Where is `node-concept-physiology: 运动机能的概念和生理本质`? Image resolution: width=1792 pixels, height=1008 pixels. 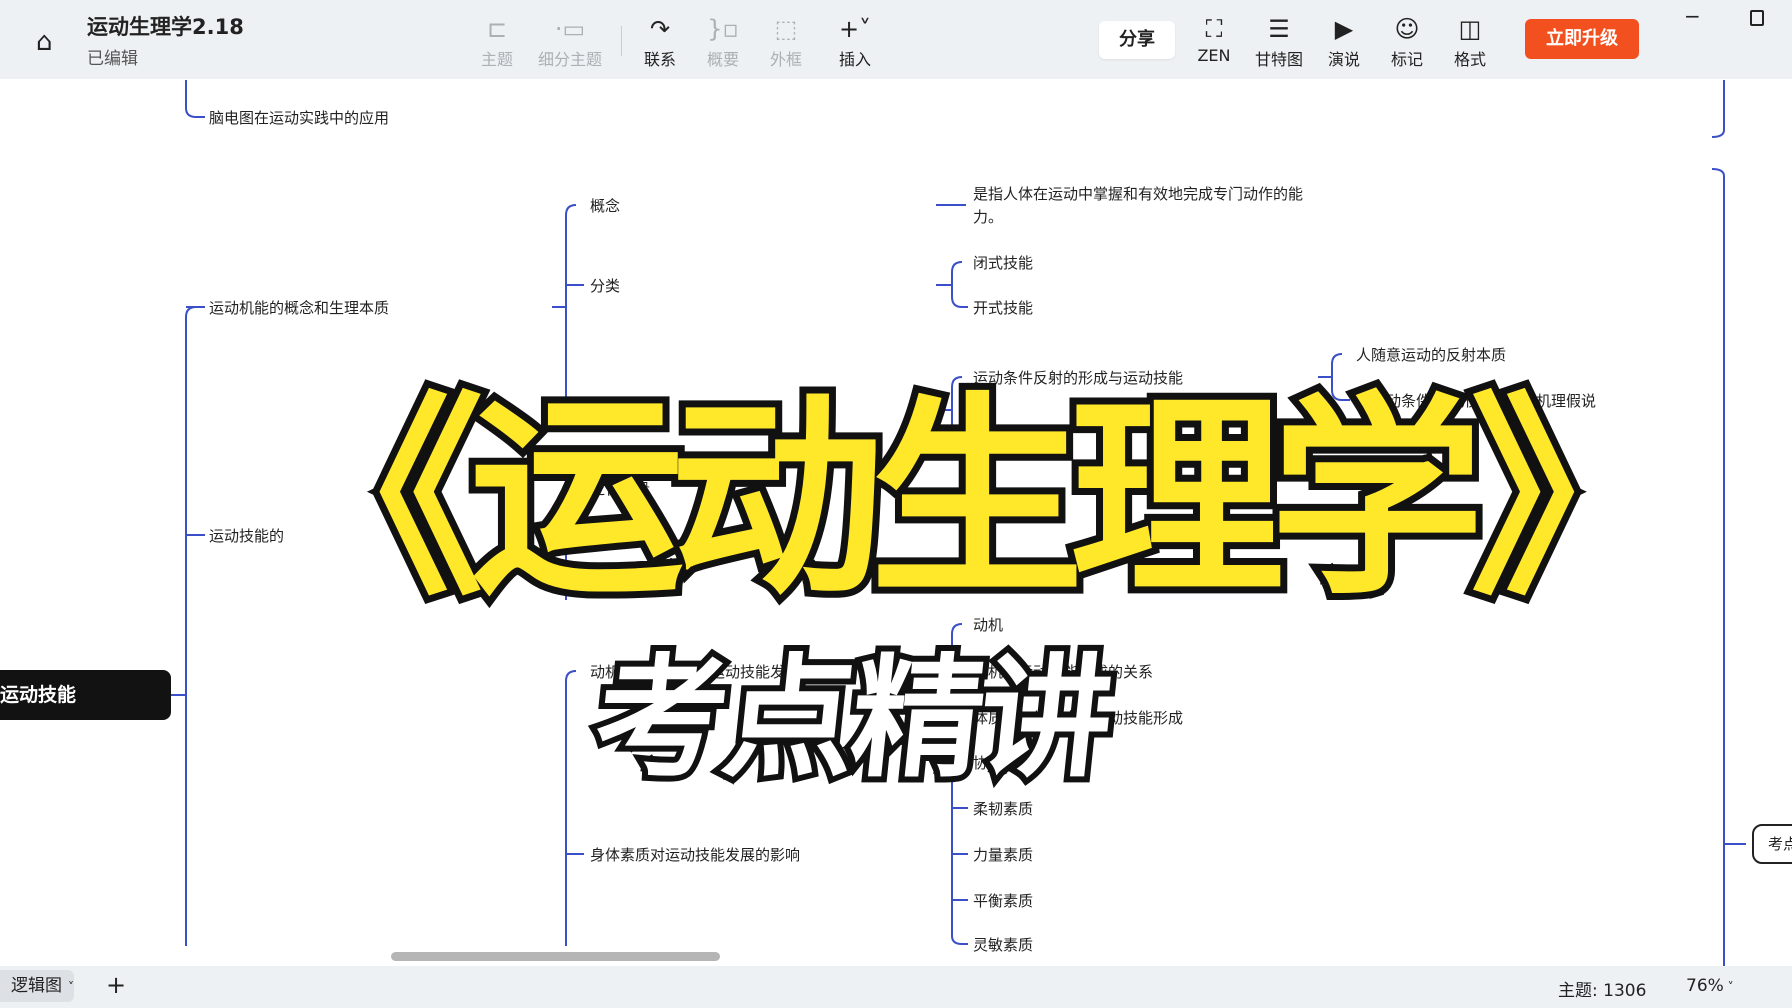 node-concept-physiology: 运动机能的概念和生理本质 is located at coordinates (299, 307).